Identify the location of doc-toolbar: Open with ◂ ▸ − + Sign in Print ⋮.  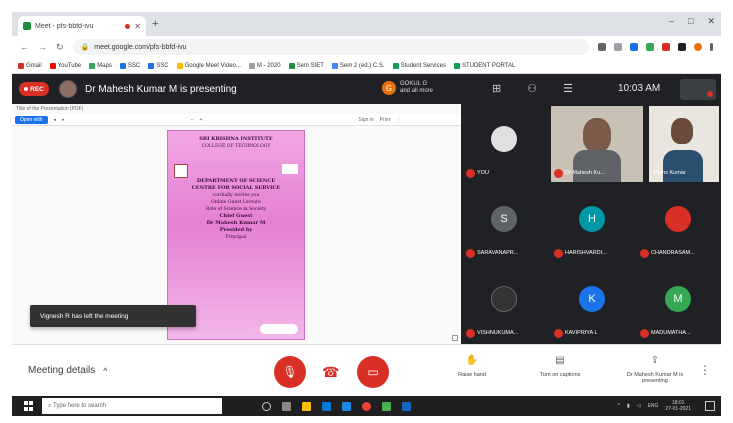
(236, 120).